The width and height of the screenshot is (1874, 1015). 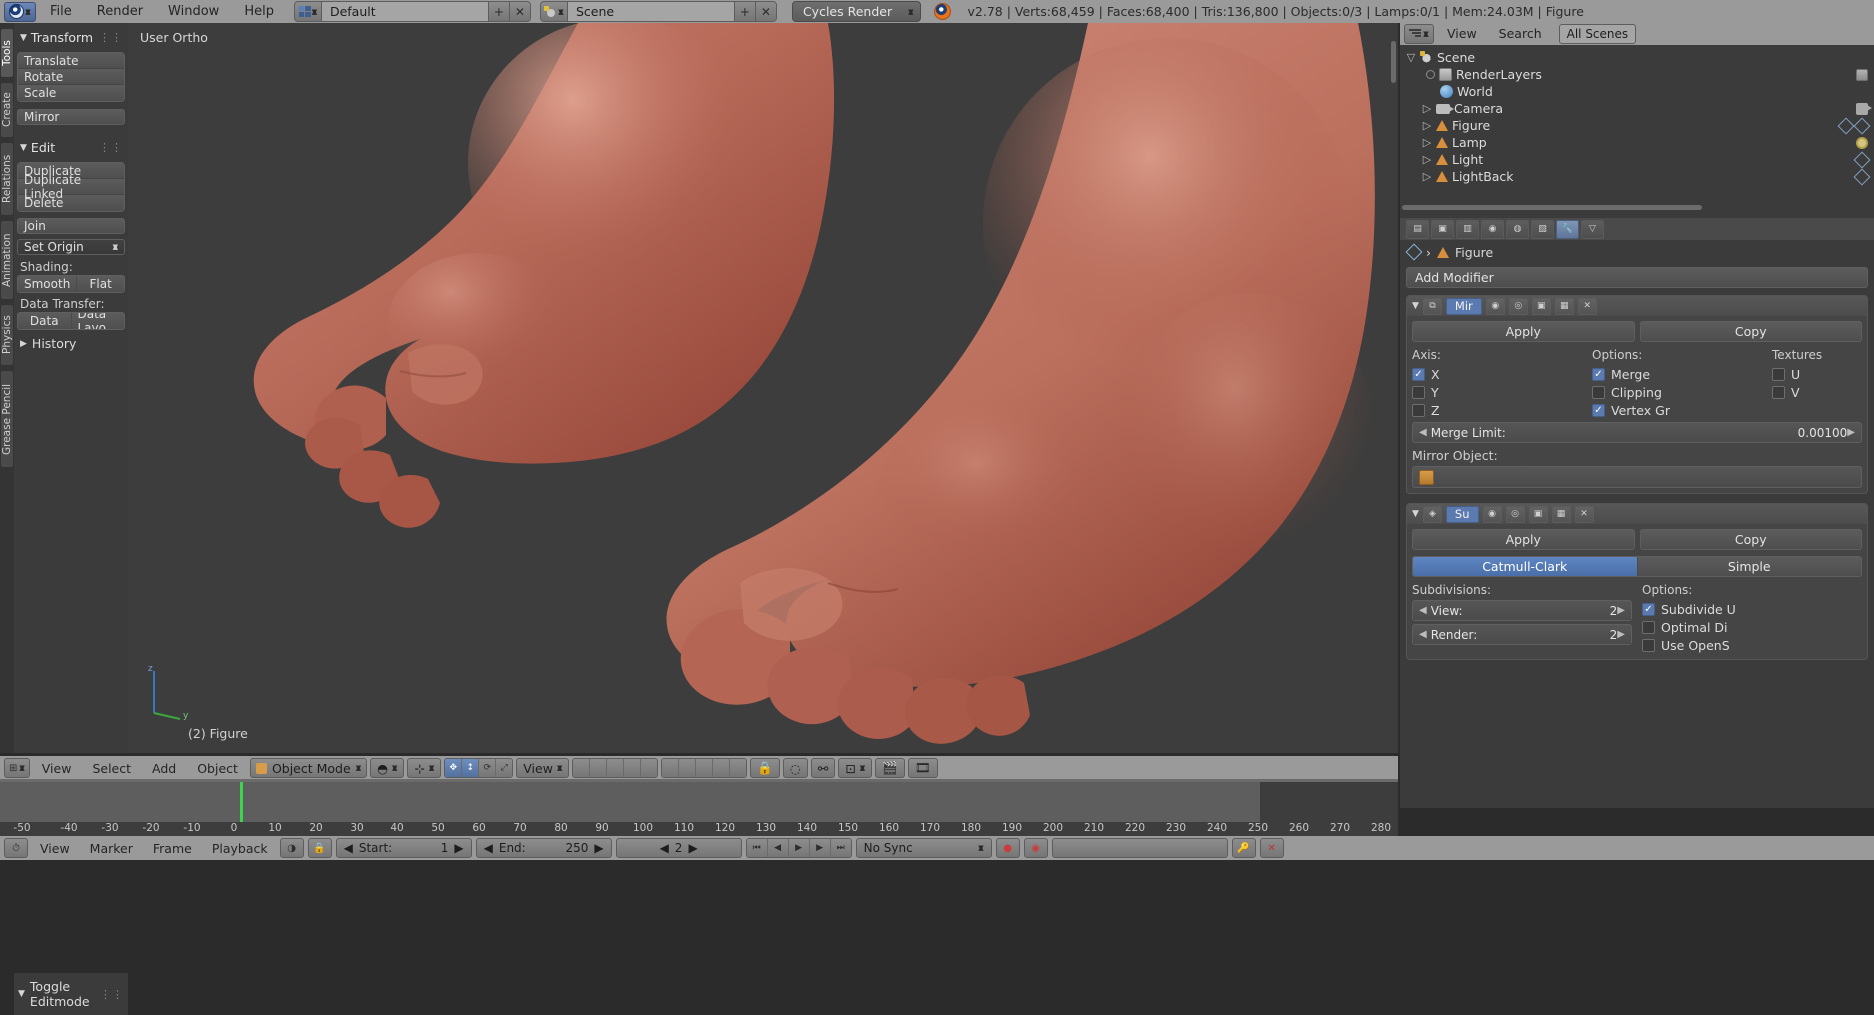 What do you see at coordinates (765, 768) in the screenshot?
I see `lock-scene-icon: 🔒` at bounding box center [765, 768].